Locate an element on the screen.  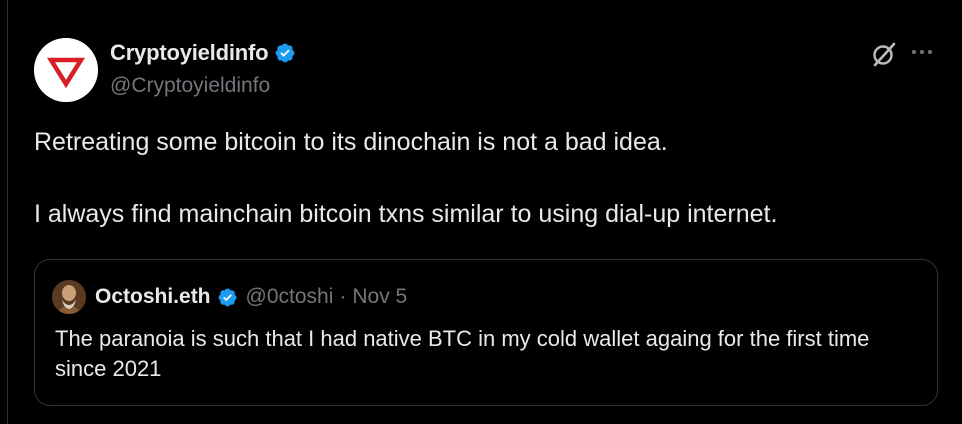
timeline-left-border is located at coordinates (7, 212).